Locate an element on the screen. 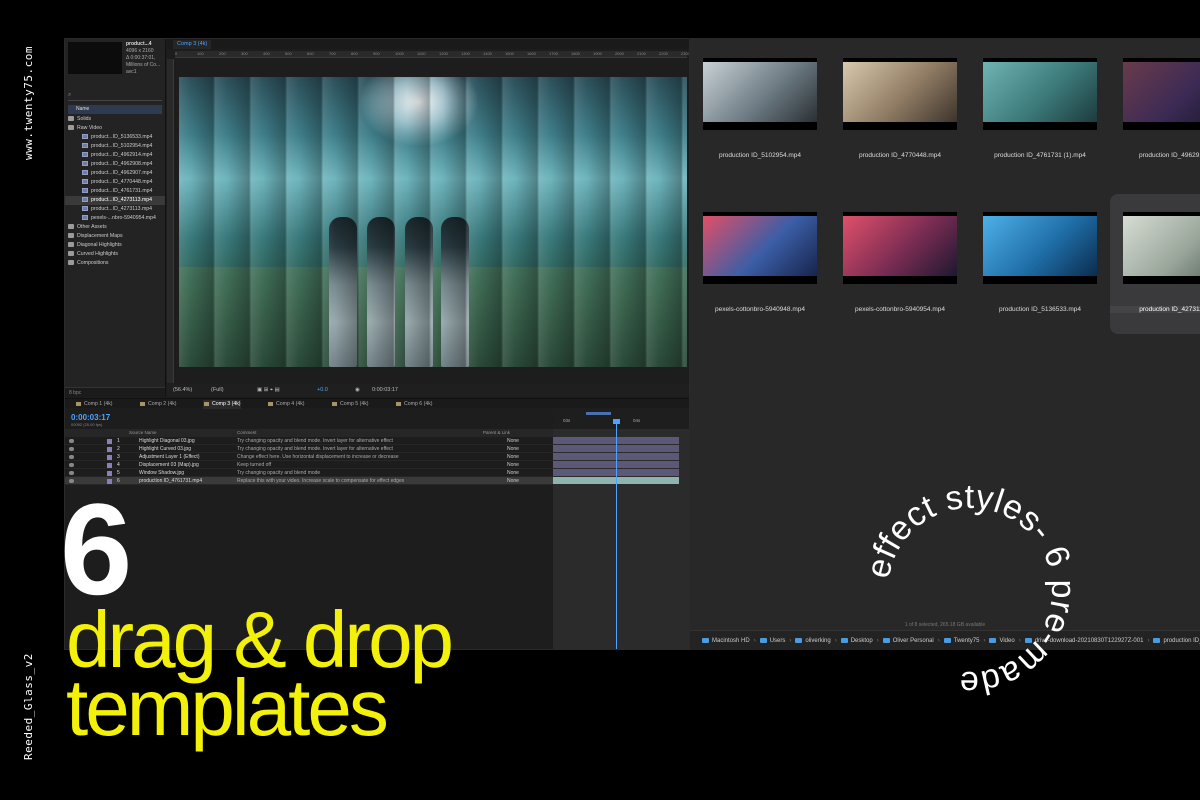 Image resolution: width=1200 pixels, height=800 pixels. file-name-label: pexels-cottonbro-5940954.mp4 is located at coordinates (900, 309).